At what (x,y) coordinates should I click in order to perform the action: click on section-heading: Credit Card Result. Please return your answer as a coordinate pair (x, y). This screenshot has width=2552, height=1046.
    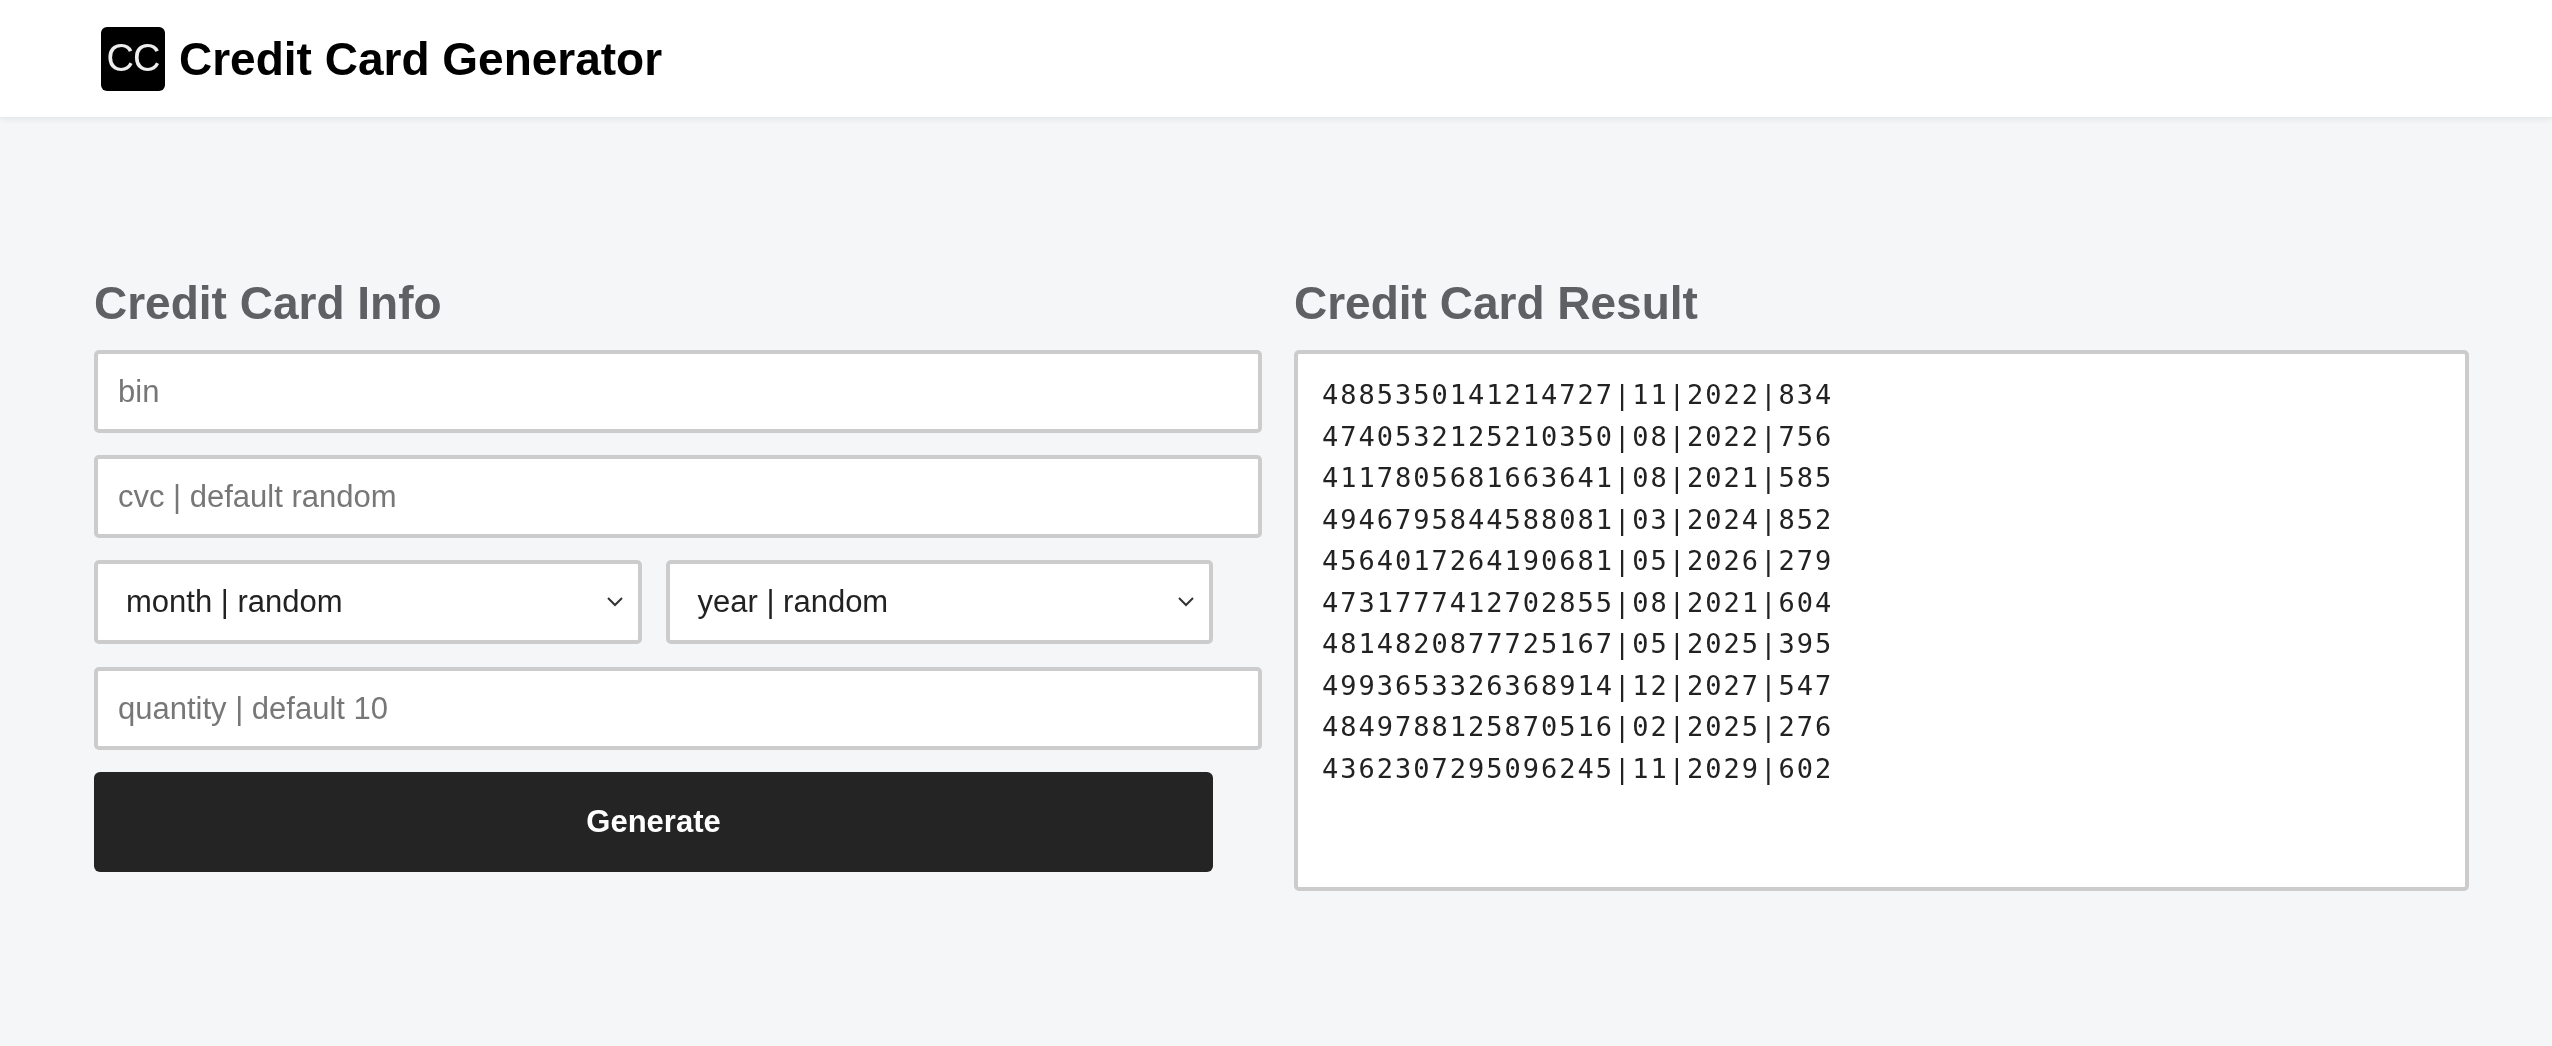
    Looking at the image, I should click on (1496, 303).